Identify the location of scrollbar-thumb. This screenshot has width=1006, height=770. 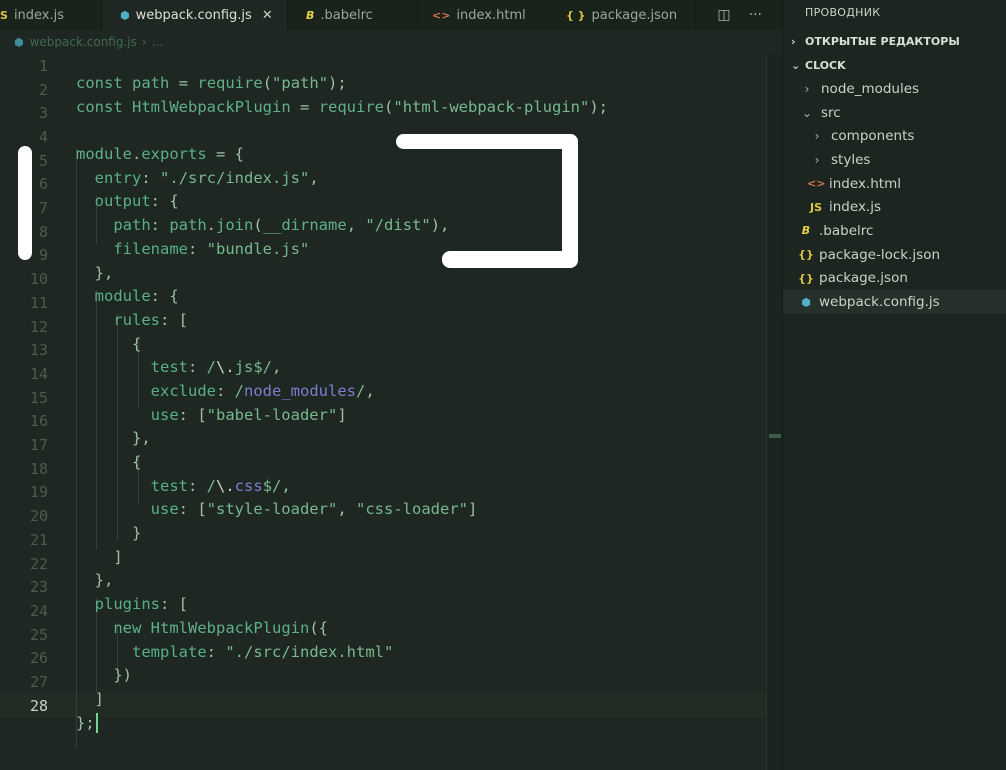
(775, 436).